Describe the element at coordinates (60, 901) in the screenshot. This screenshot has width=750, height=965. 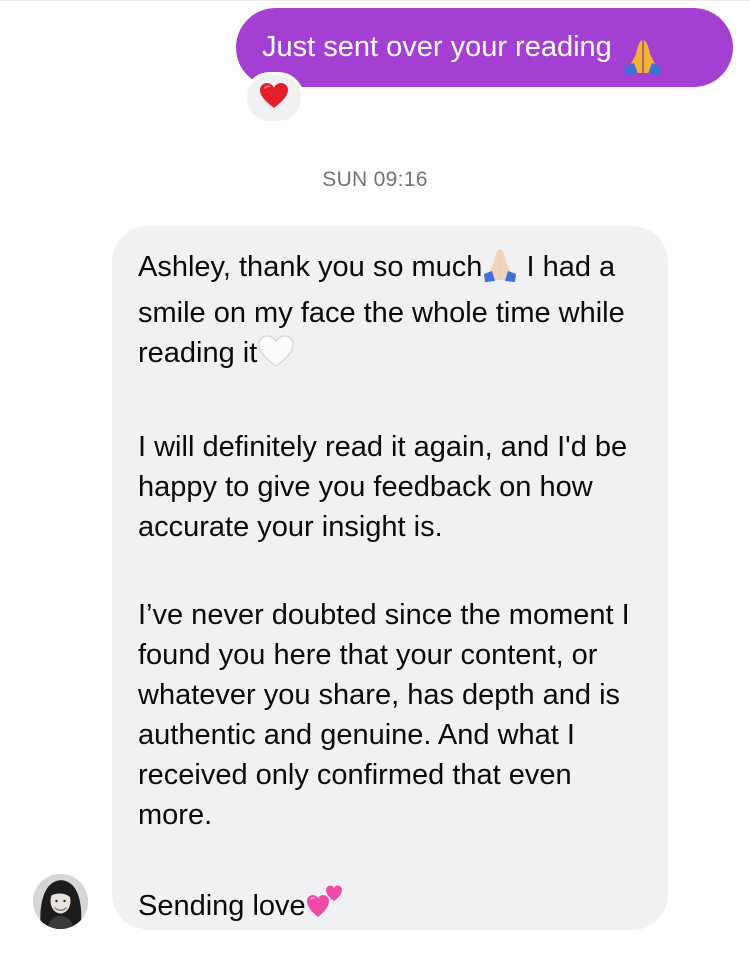
I see `avatar` at that location.